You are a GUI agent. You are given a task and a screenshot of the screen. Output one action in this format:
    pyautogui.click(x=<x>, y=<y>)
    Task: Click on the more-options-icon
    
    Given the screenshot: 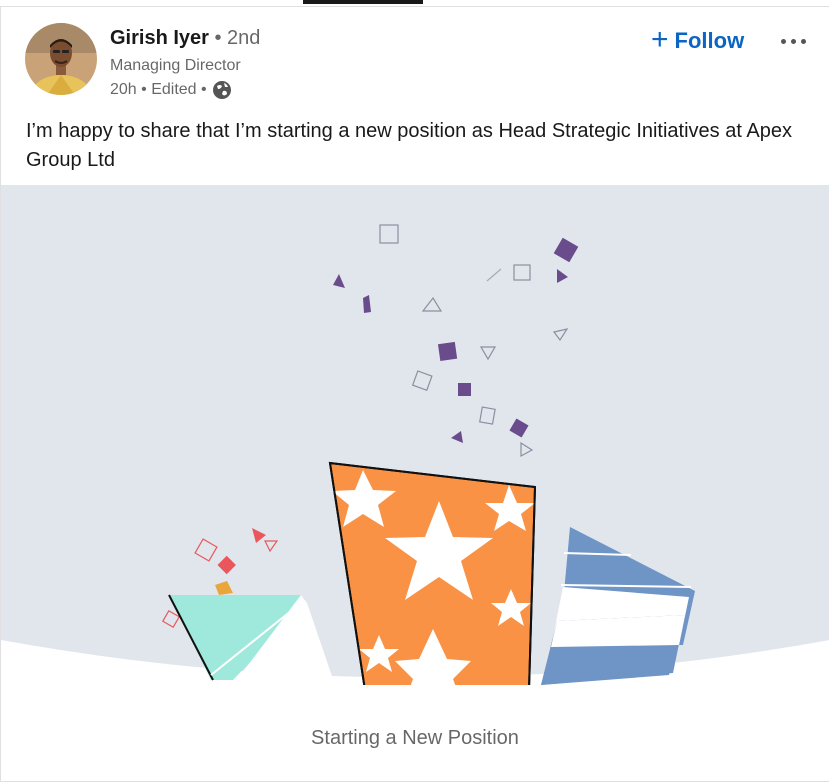 What is the action you would take?
    pyautogui.click(x=783, y=41)
    